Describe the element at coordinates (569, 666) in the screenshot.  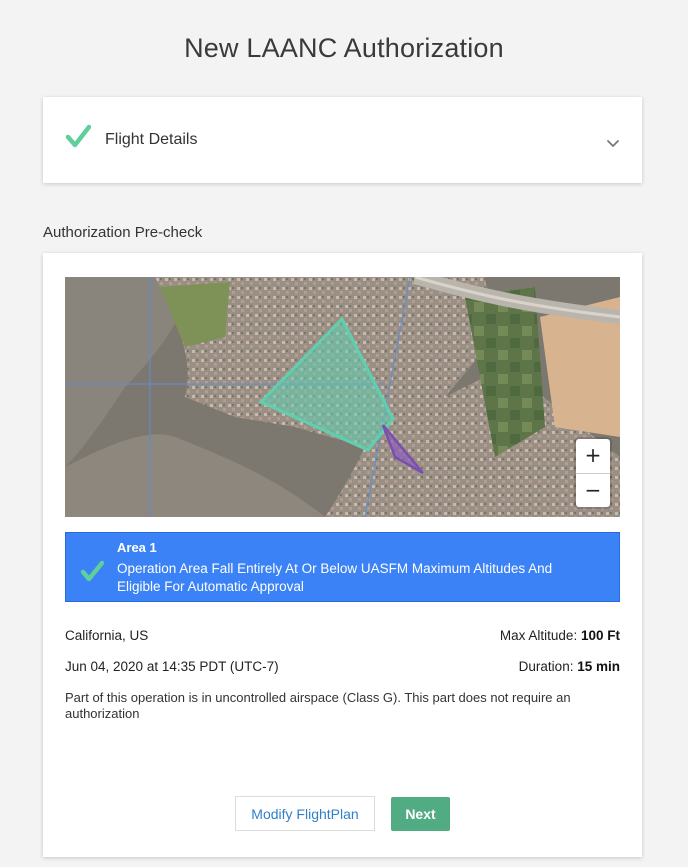
I see `duration: Duration: 15 min` at that location.